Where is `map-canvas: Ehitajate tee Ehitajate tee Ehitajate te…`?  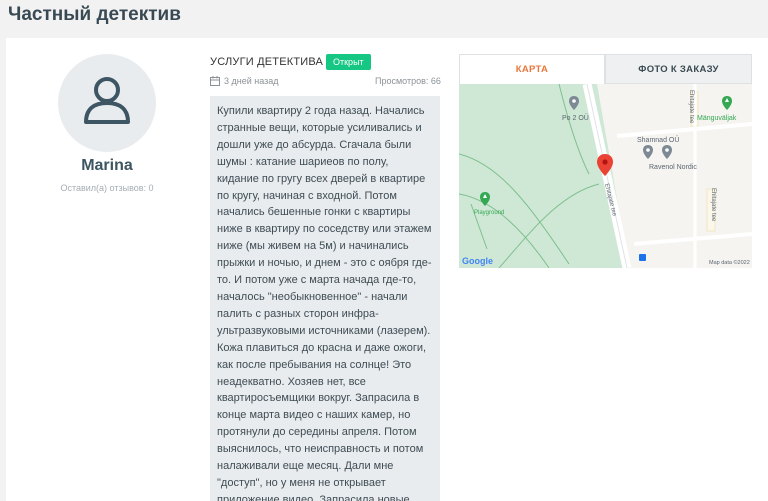
map-canvas: Ehitajate tee Ehitajate tee Ehitajate te… is located at coordinates (605, 176).